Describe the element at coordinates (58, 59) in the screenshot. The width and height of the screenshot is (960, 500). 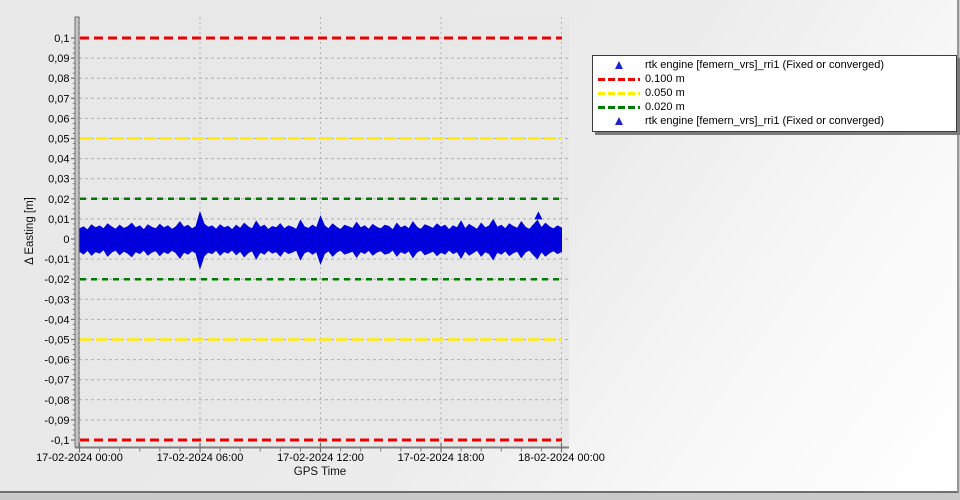
I see `y-tick-label: 0,09` at that location.